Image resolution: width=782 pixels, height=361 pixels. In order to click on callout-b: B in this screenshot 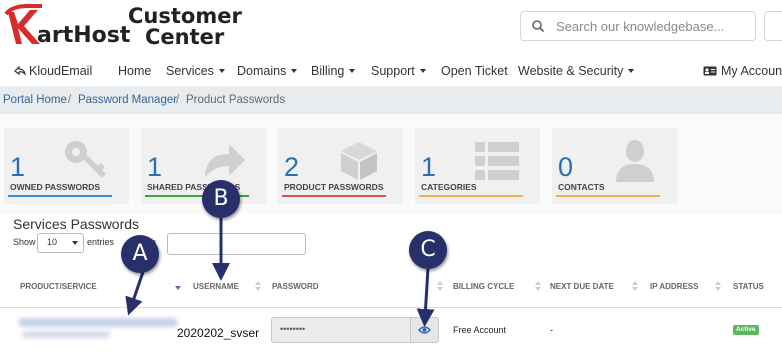, I will do `click(221, 199)`.